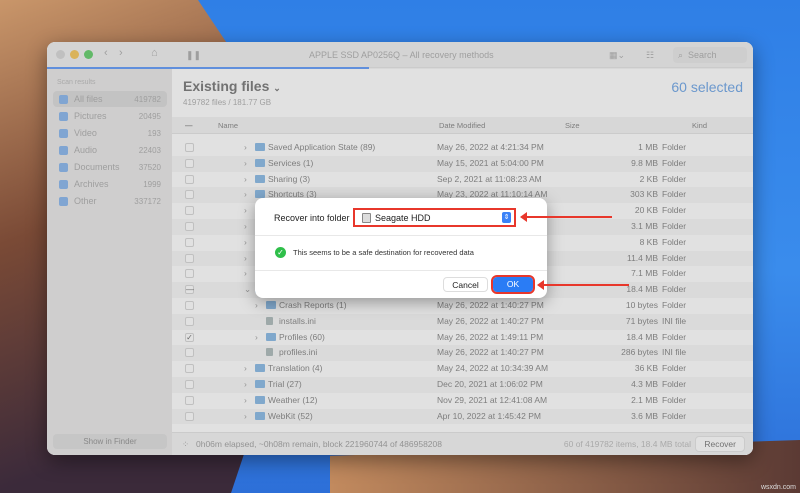 This screenshot has width=800, height=493. I want to click on stepper-icon: ⇕, so click(506, 217).